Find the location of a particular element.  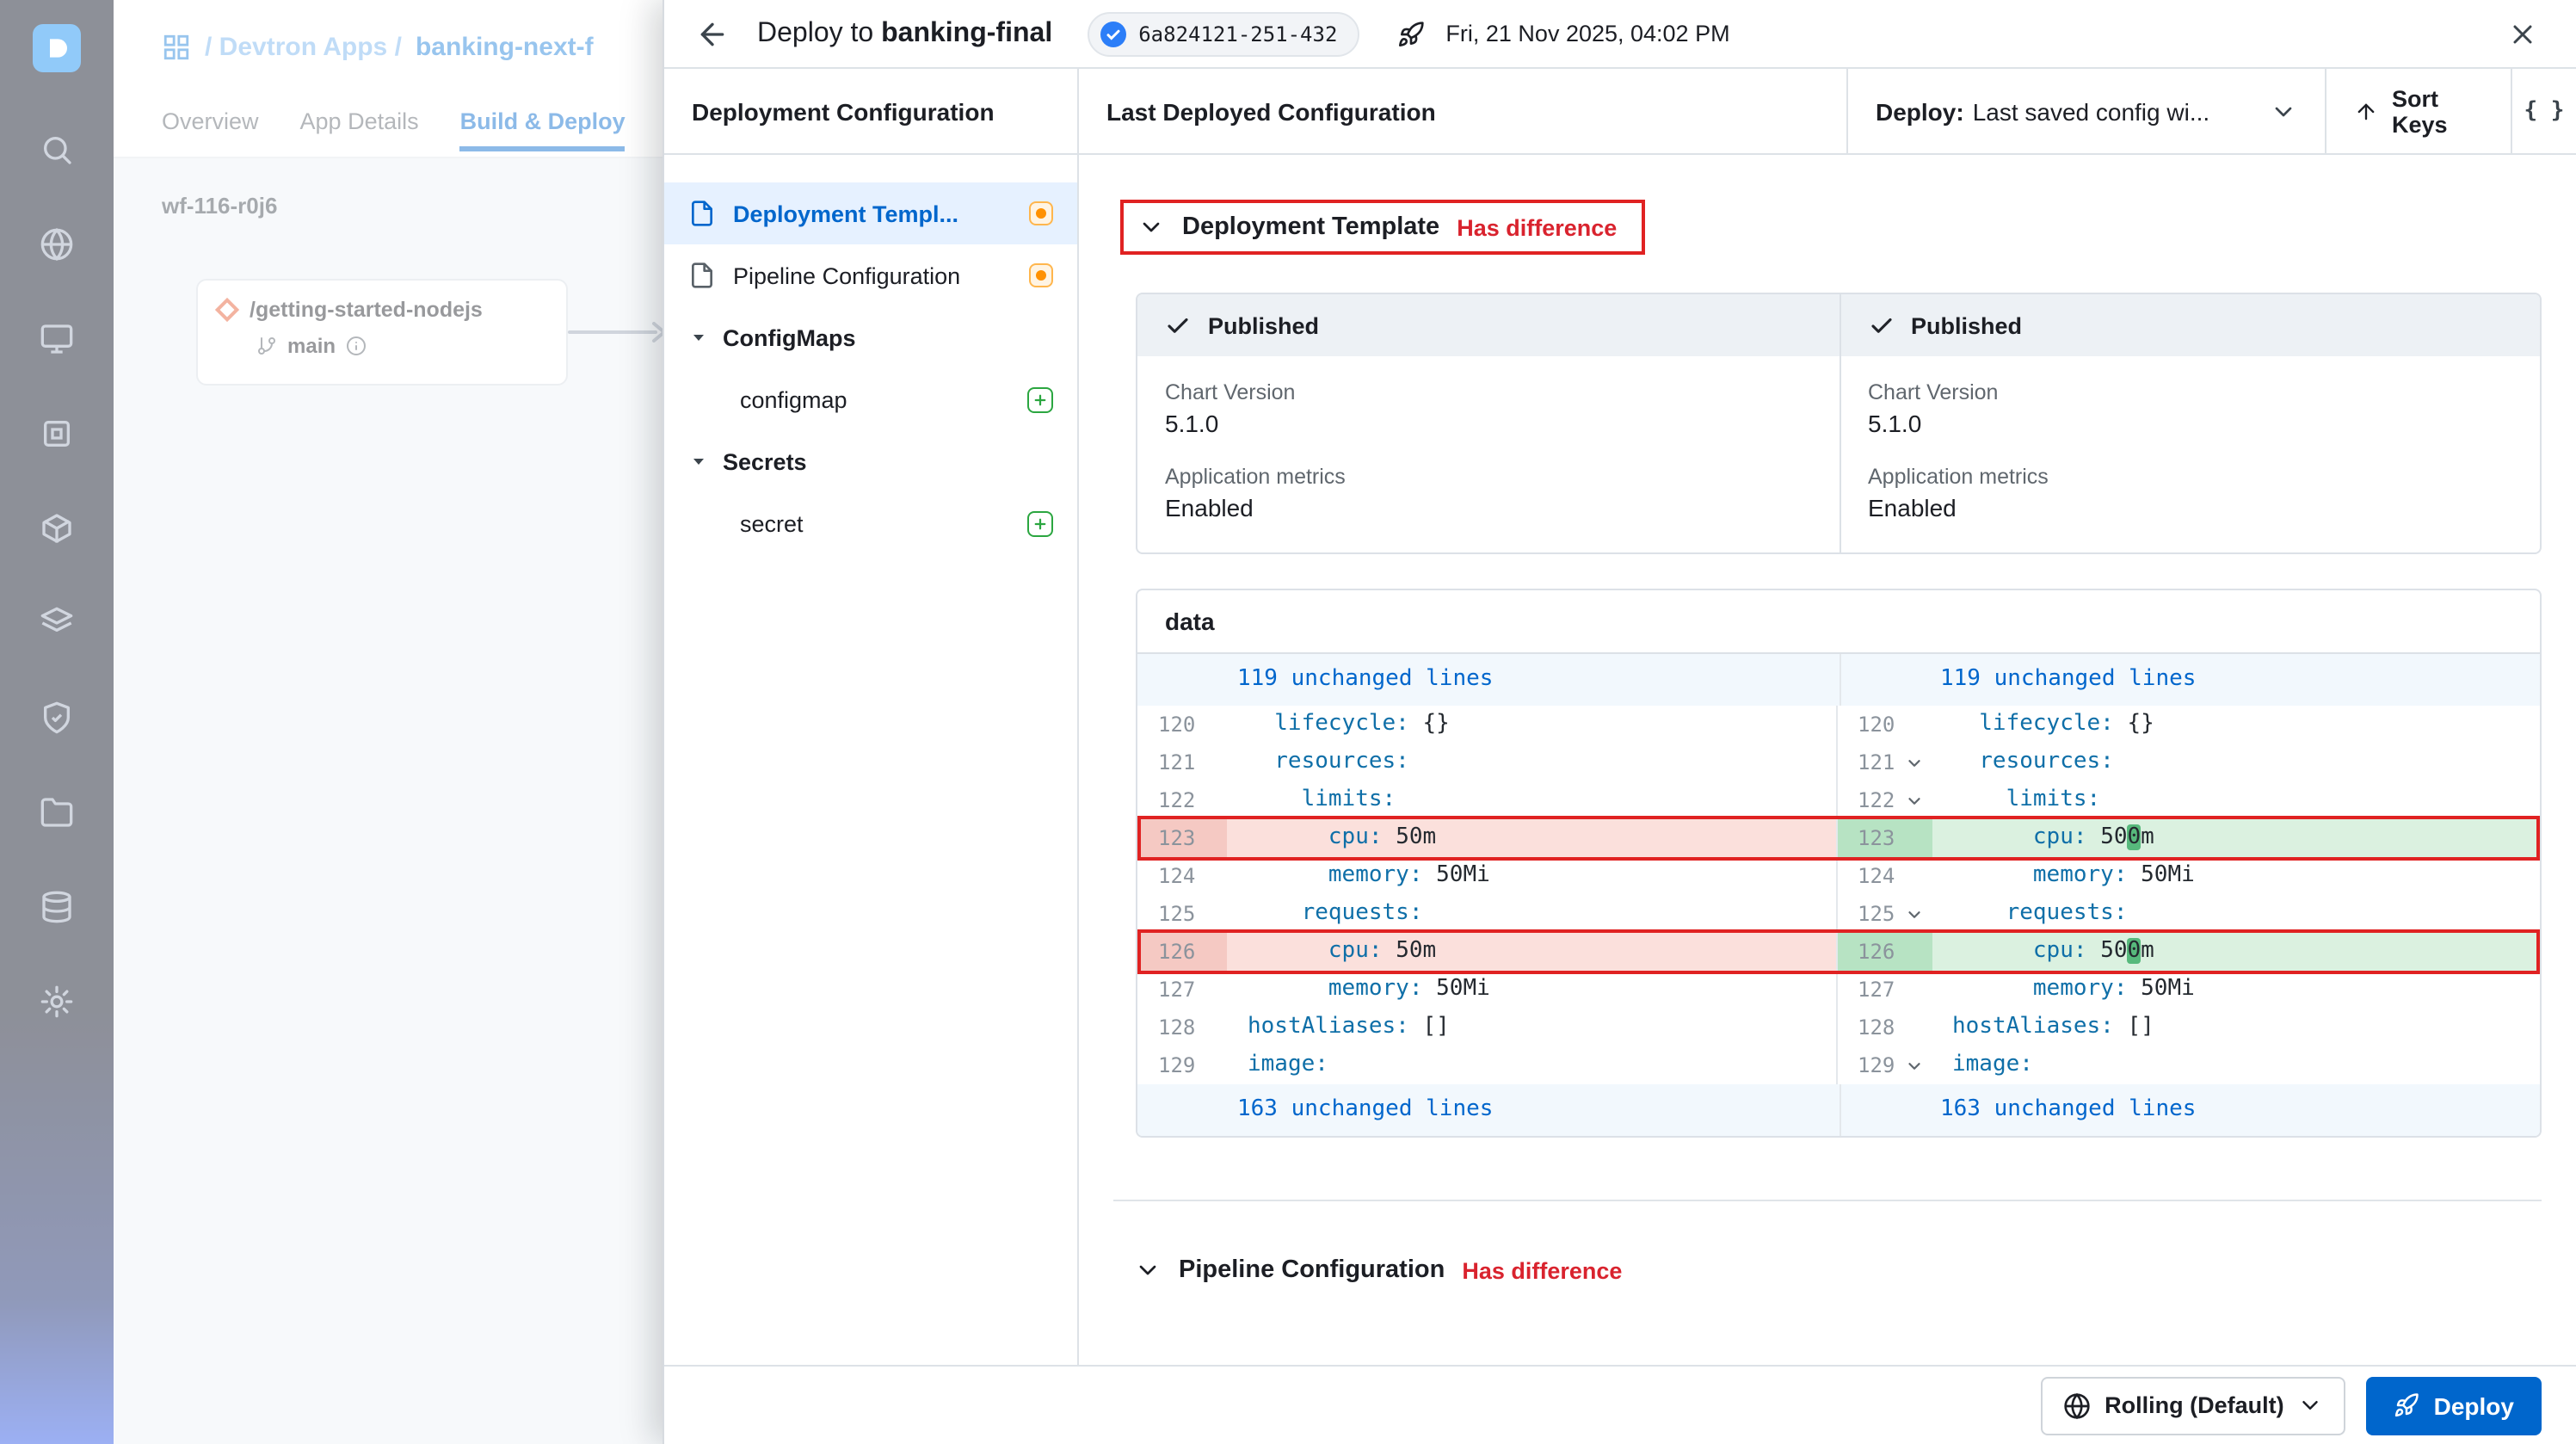

config-nav-title: Deployment Configuration is located at coordinates (844, 111).